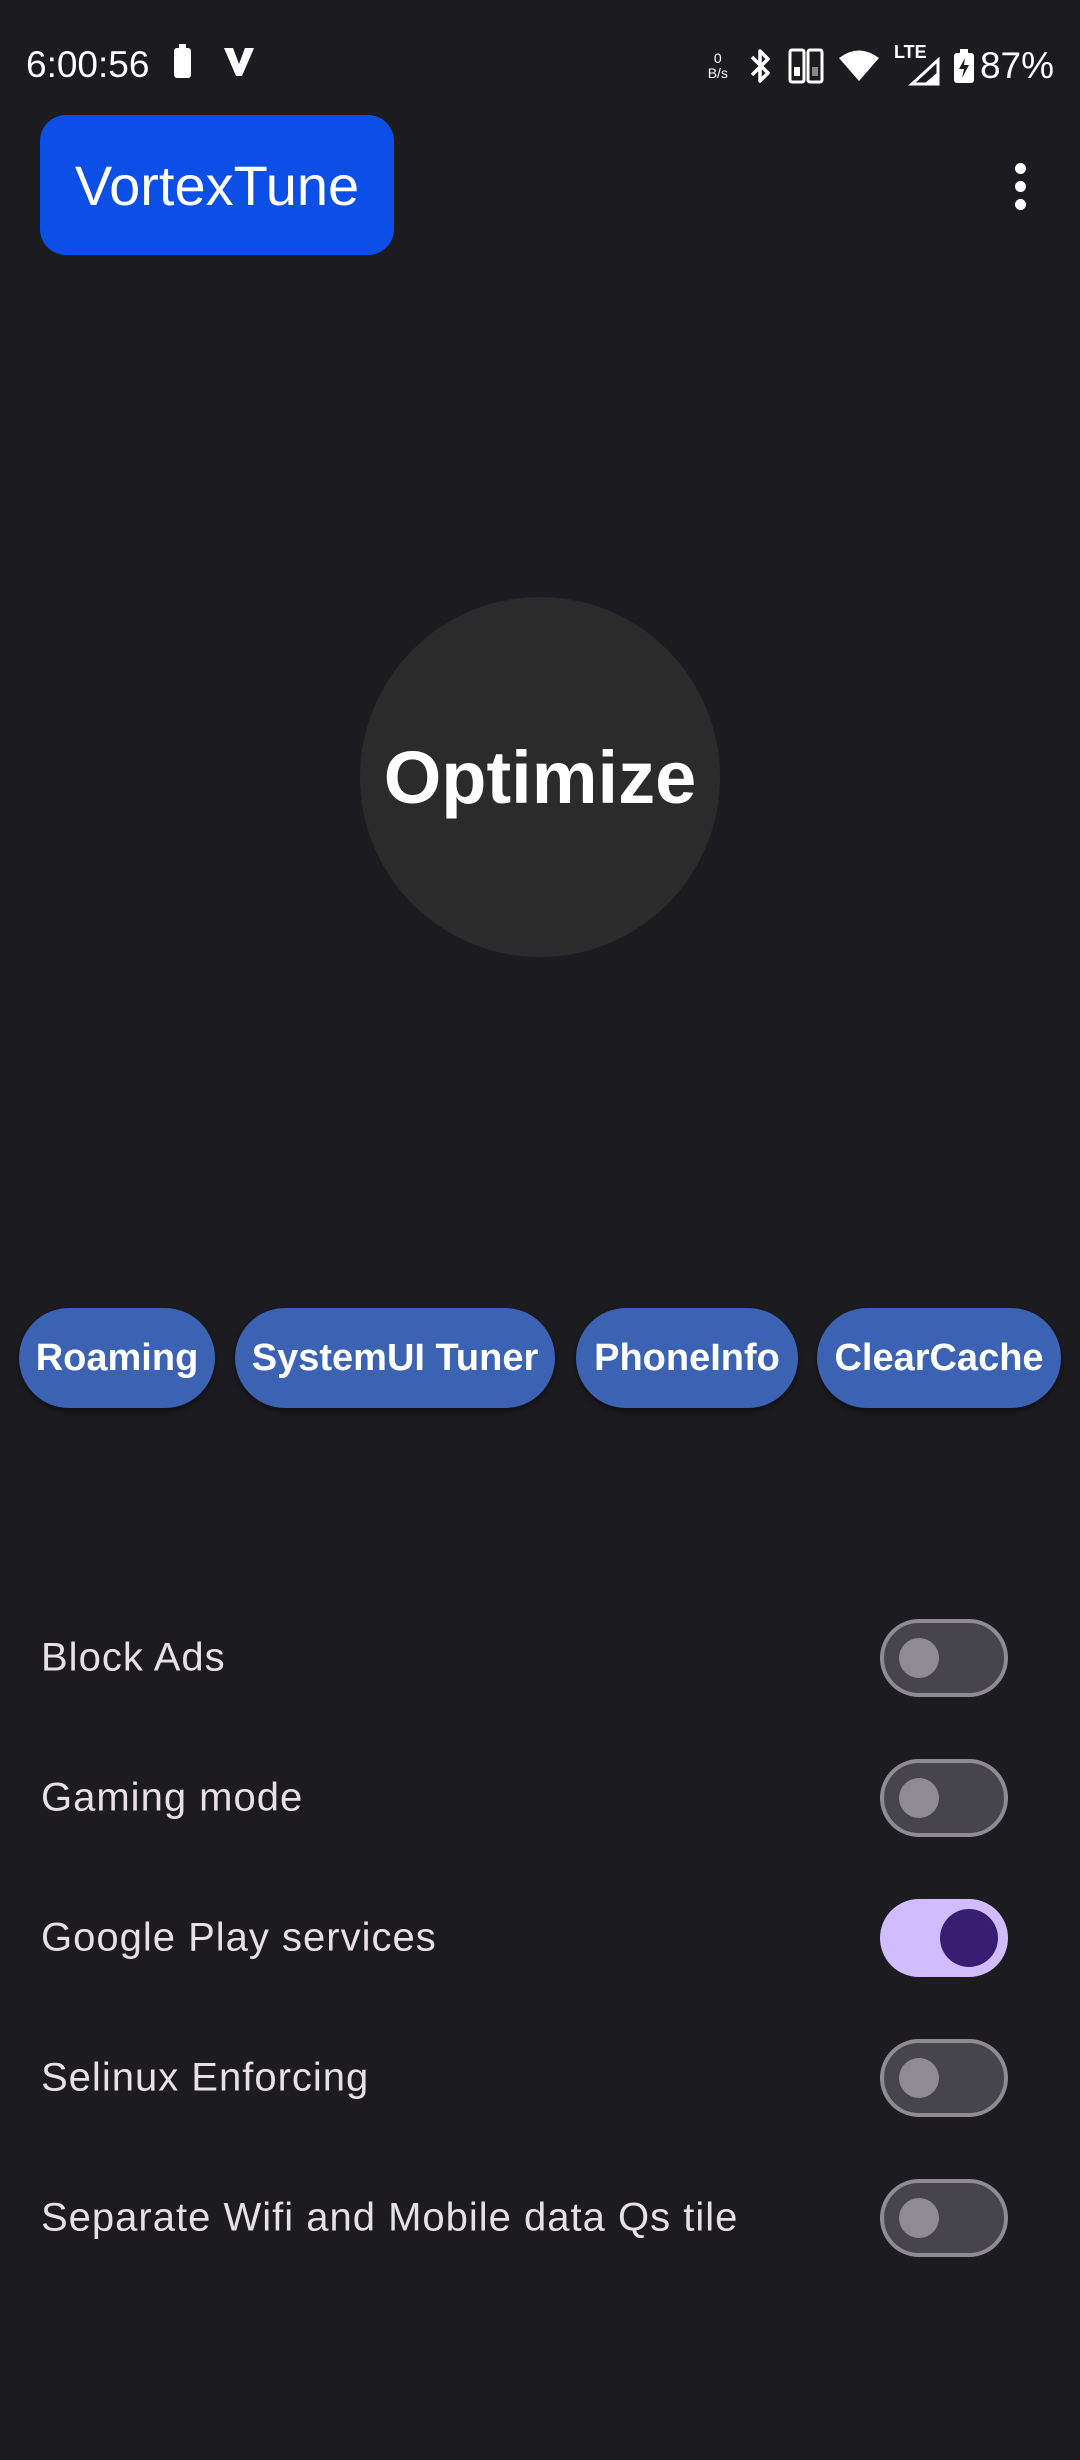 The image size is (1080, 2460). What do you see at coordinates (540, 2078) in the screenshot?
I see `setting-row-selinux-enforcing: Selinux Enforcing` at bounding box center [540, 2078].